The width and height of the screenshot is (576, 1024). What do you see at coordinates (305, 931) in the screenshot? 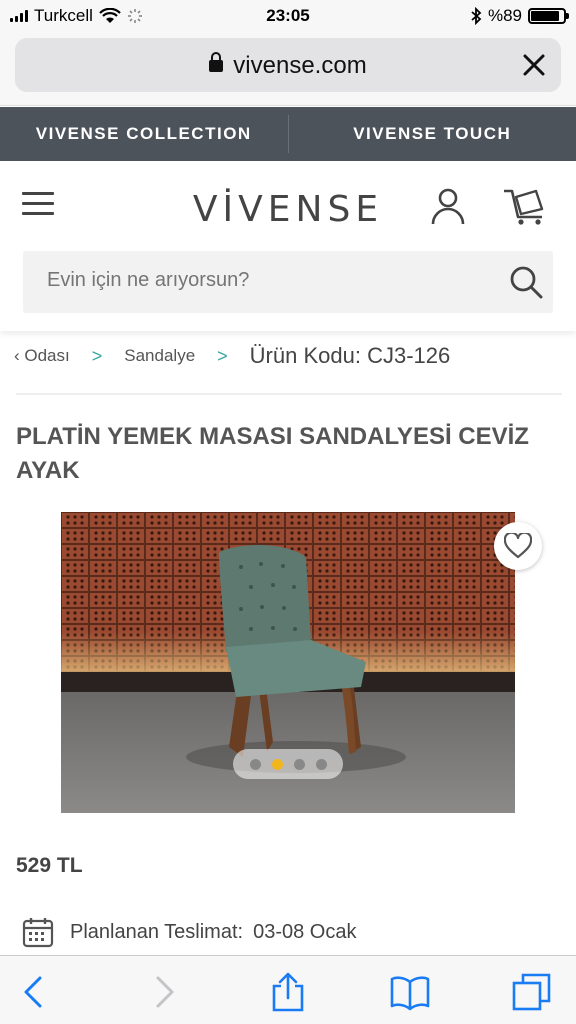
I see `delivery-date: 03-08 Ocak` at bounding box center [305, 931].